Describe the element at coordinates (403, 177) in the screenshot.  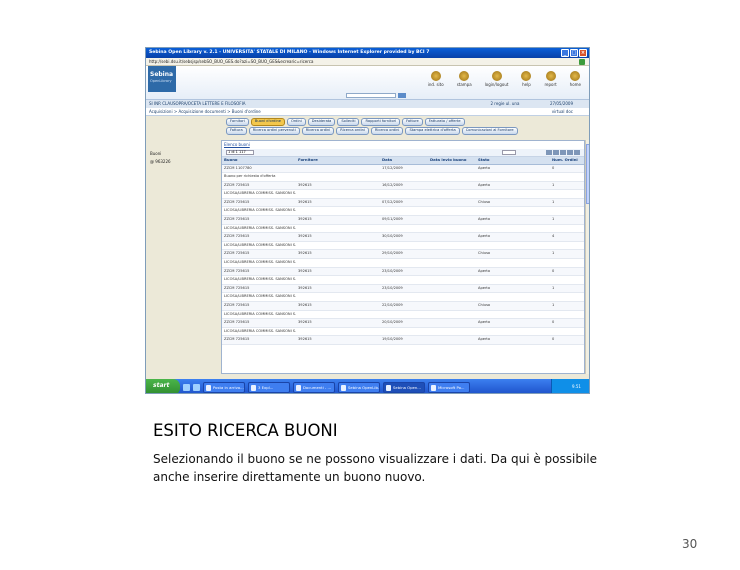
I see `table-row: Buono per richiesta d'offerta` at that location.